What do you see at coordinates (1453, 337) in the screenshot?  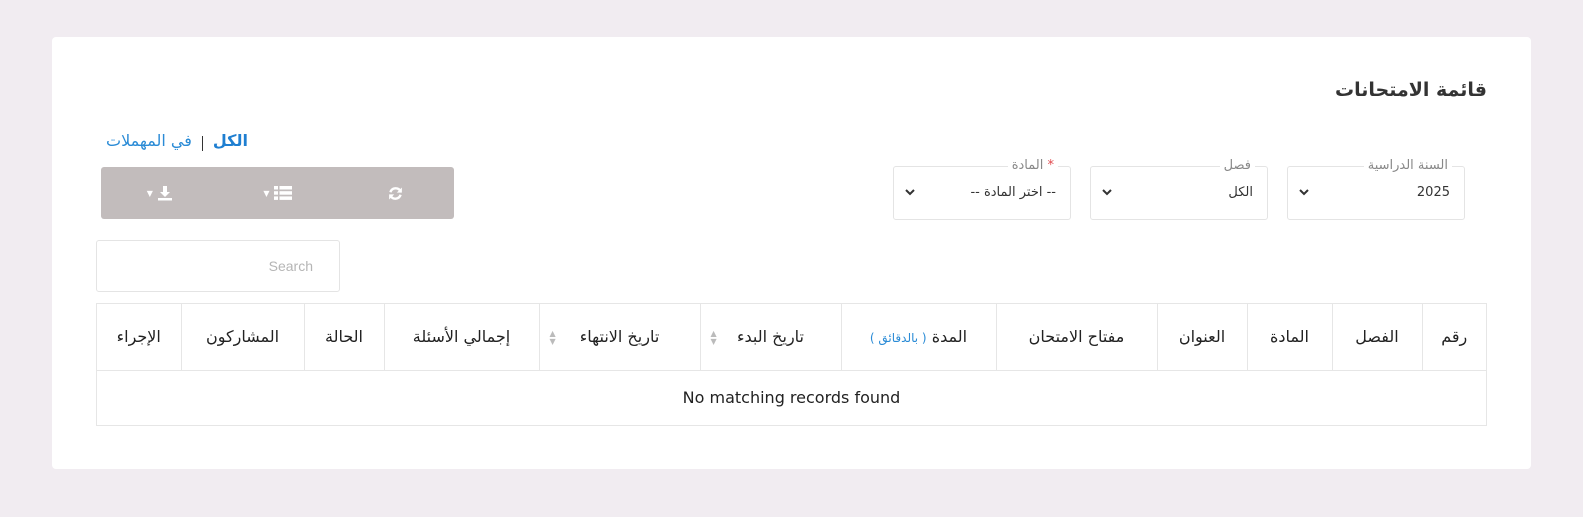 I see `col-number: رقم` at bounding box center [1453, 337].